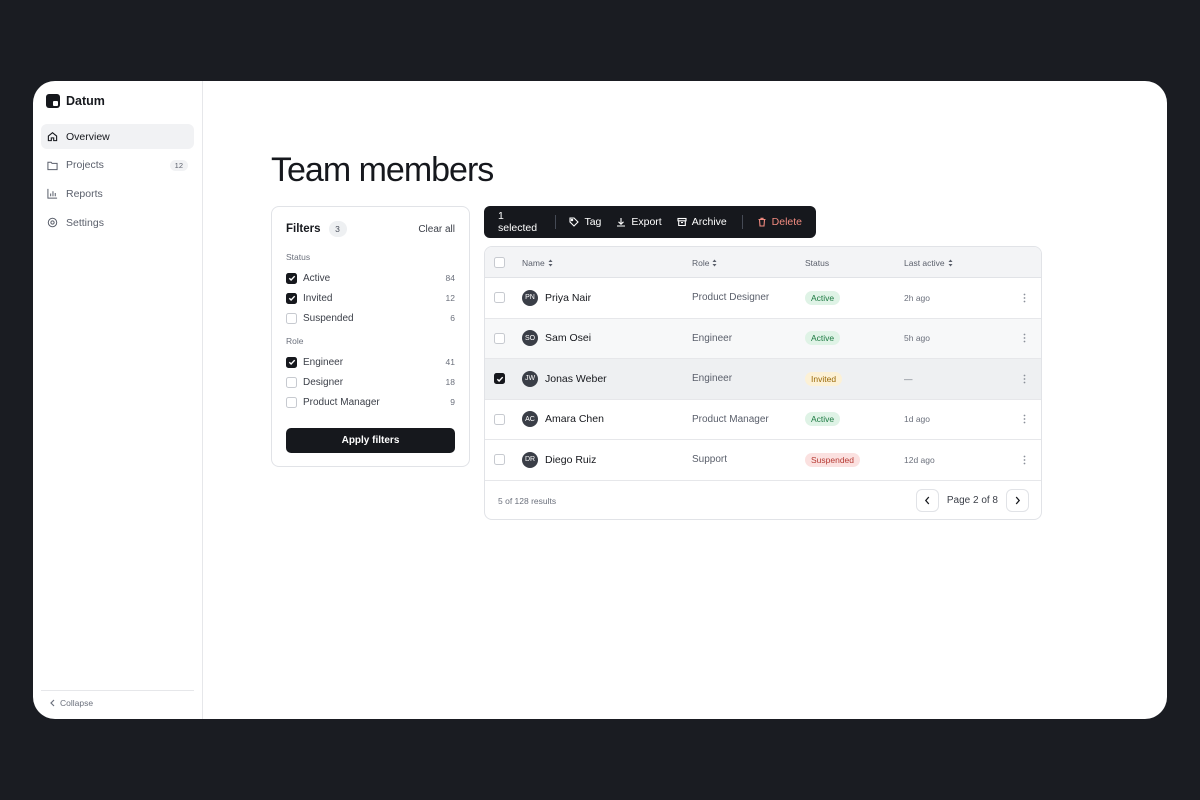  I want to click on table-row: AC Amara Chen Product Manager Active 1d ago, so click(763, 420).